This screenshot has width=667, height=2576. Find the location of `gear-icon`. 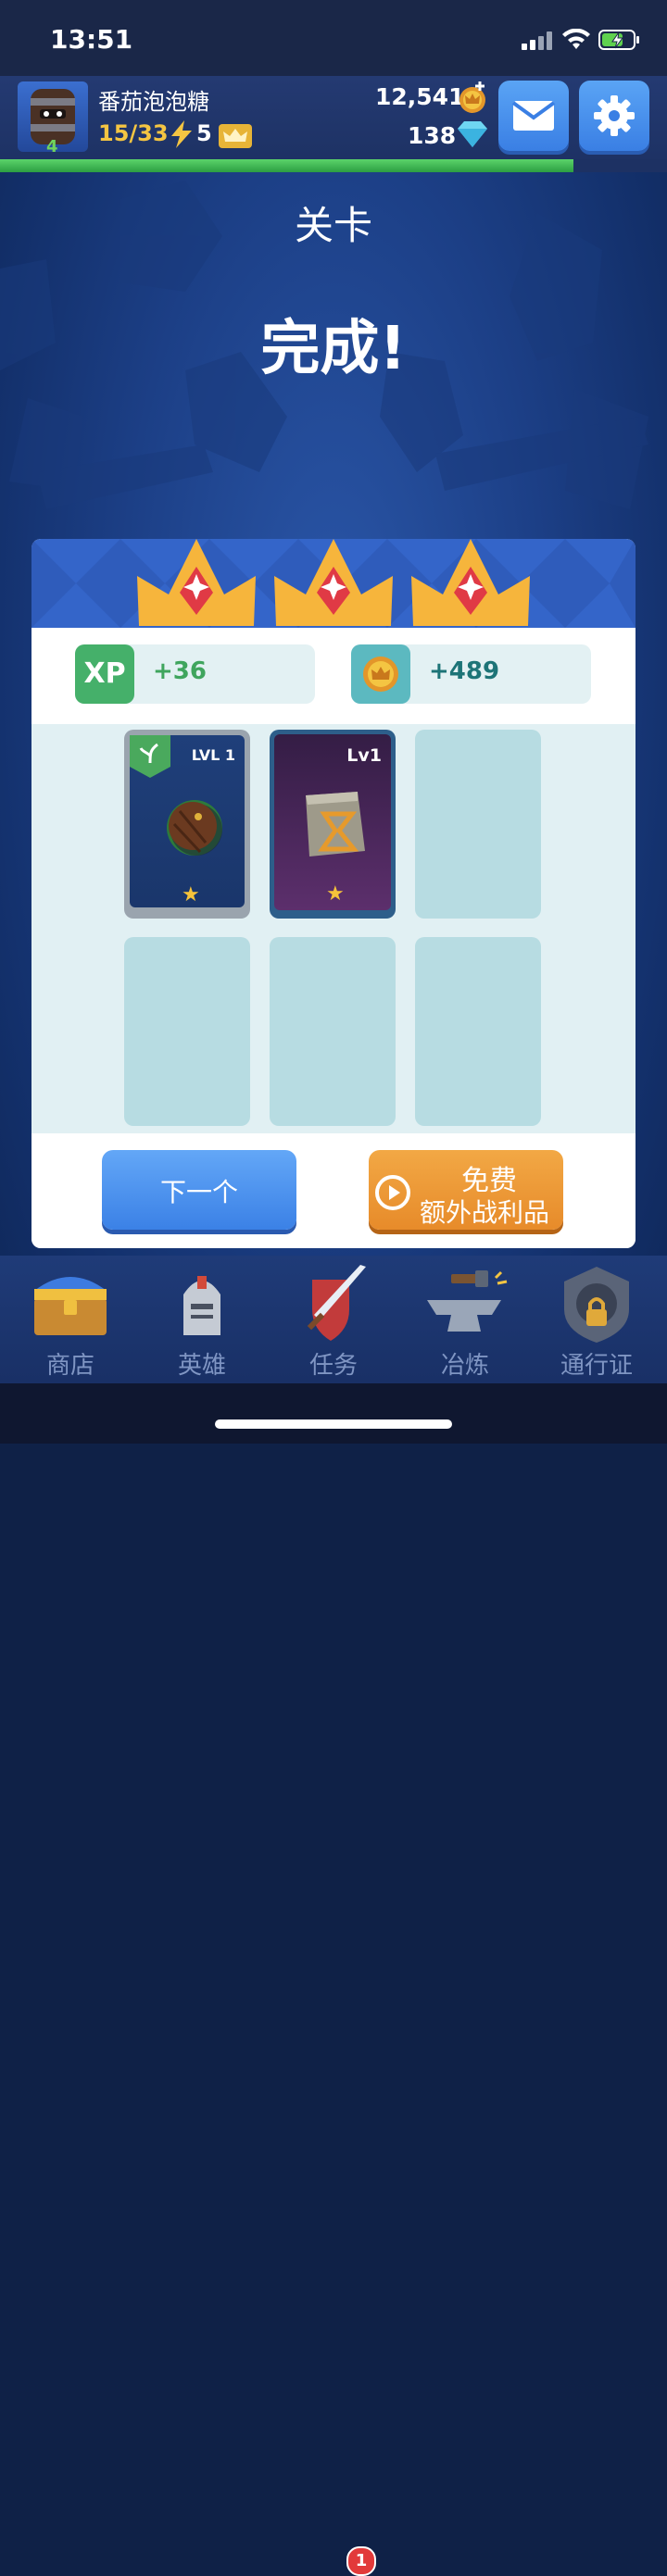

gear-icon is located at coordinates (615, 115).